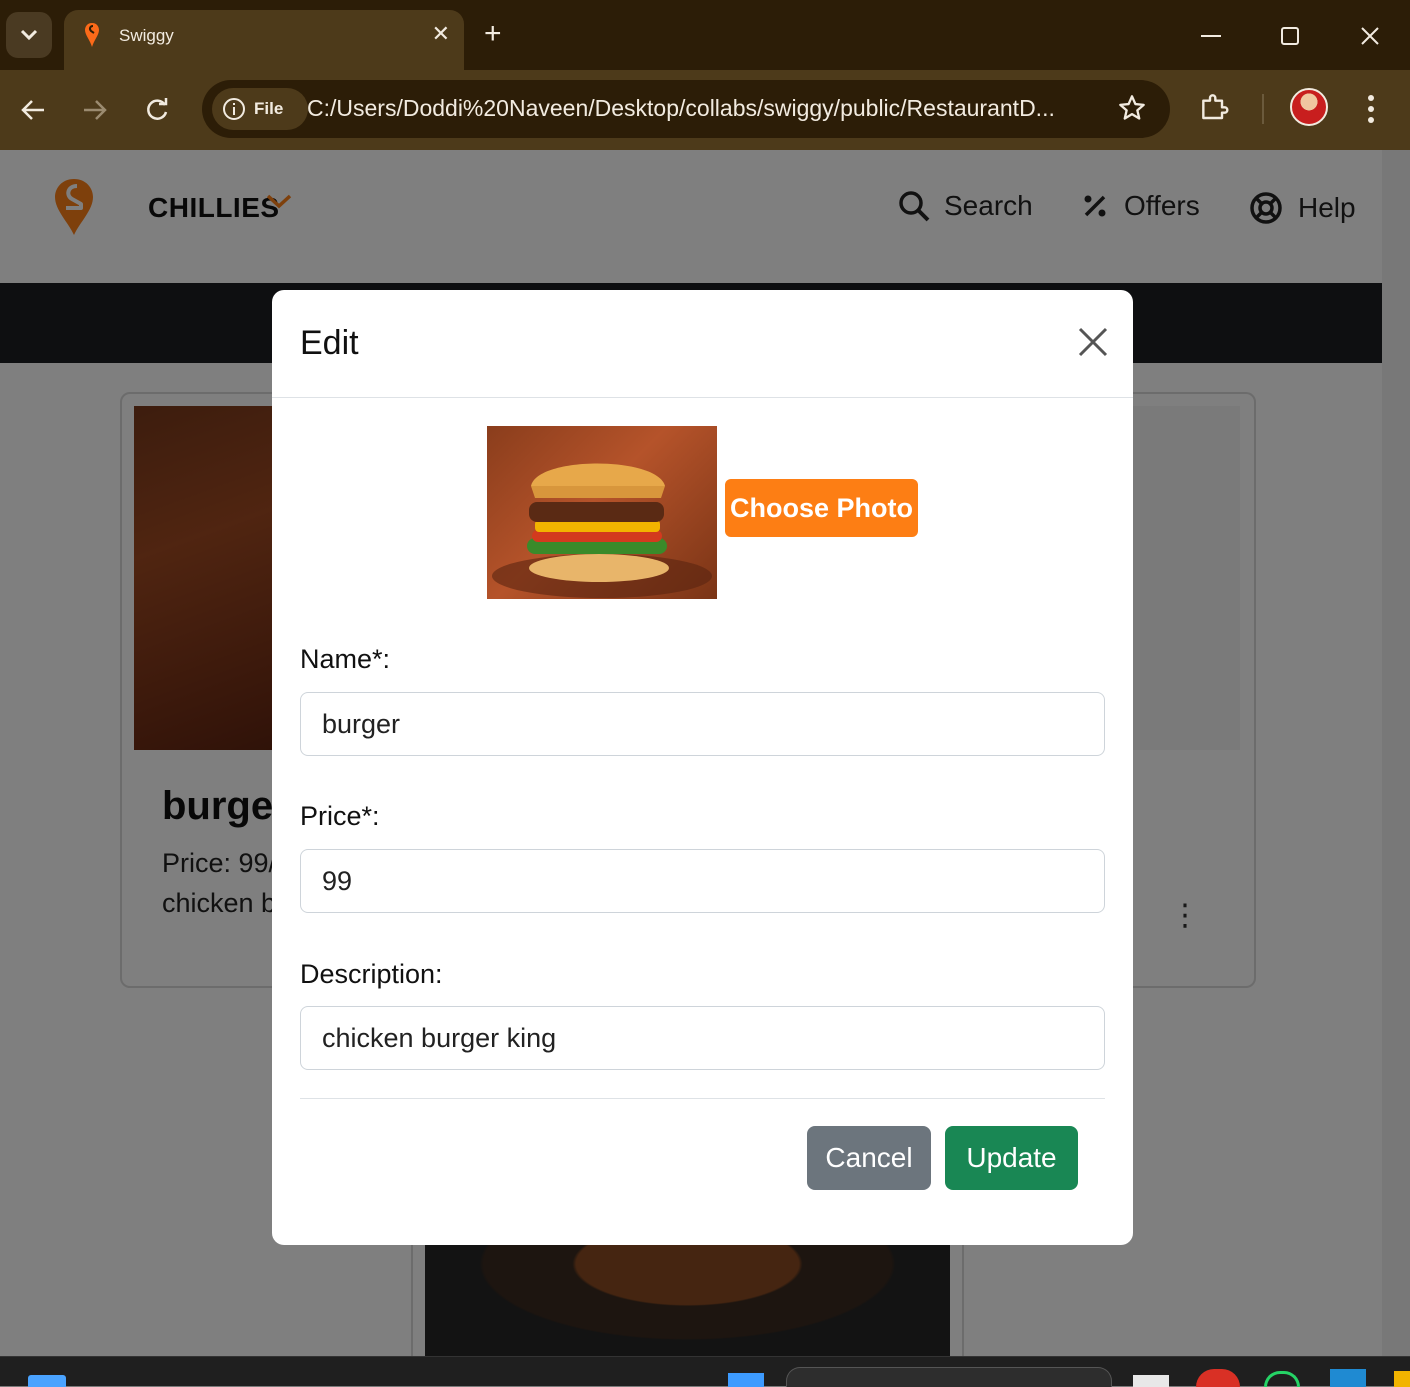 The image size is (1410, 1387). I want to click on extensions-icon, so click(1214, 106).